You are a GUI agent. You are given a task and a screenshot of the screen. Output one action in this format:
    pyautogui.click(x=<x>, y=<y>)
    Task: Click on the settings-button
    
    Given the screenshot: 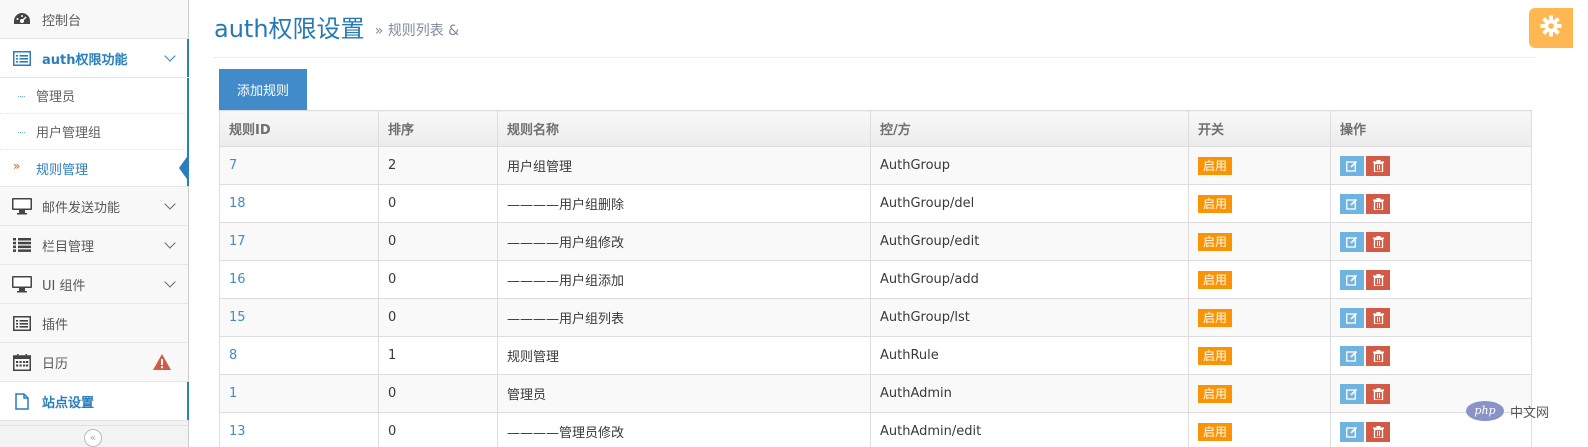 What is the action you would take?
    pyautogui.click(x=1551, y=28)
    